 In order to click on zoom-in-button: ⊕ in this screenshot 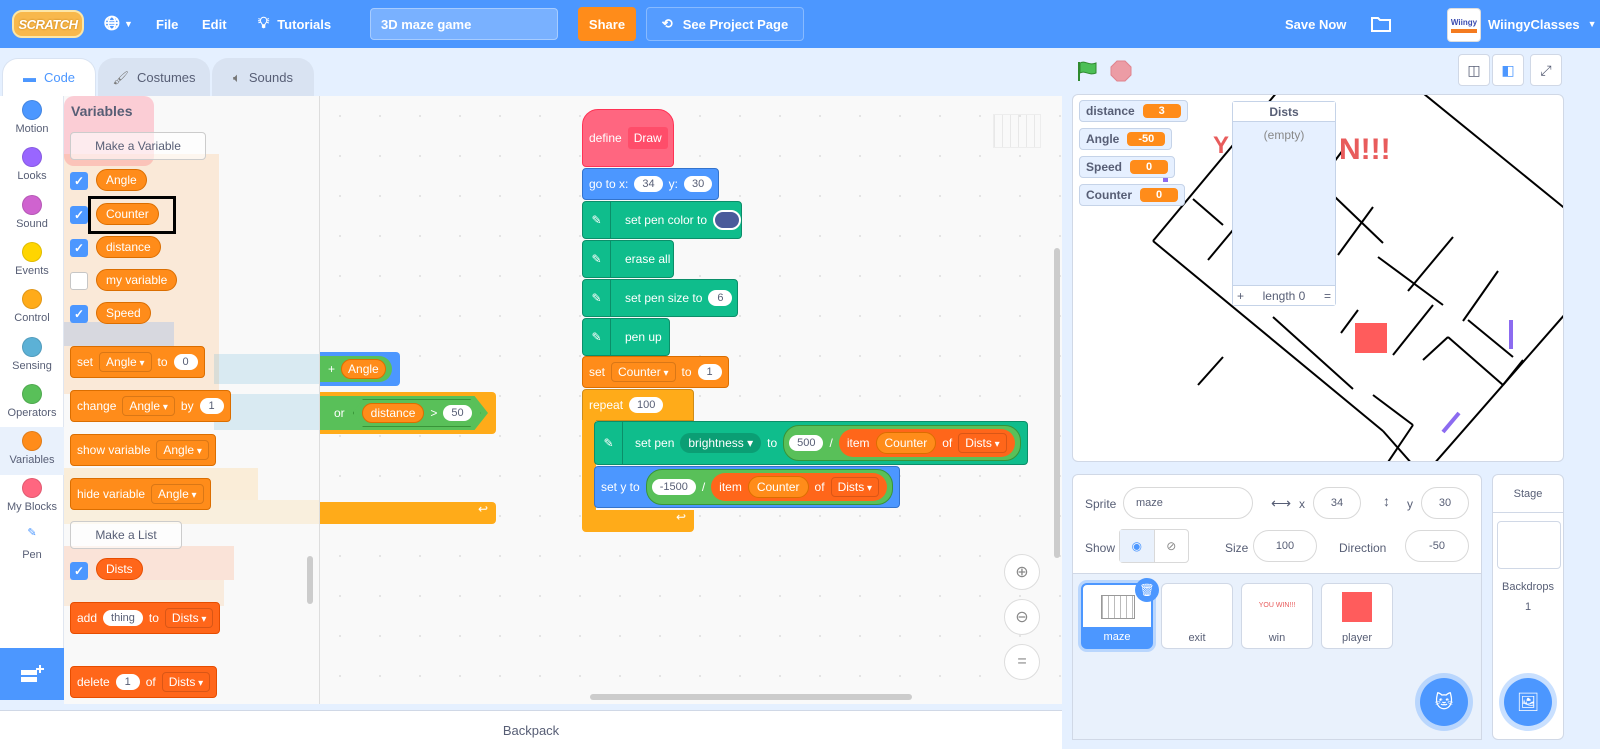, I will do `click(1022, 572)`.